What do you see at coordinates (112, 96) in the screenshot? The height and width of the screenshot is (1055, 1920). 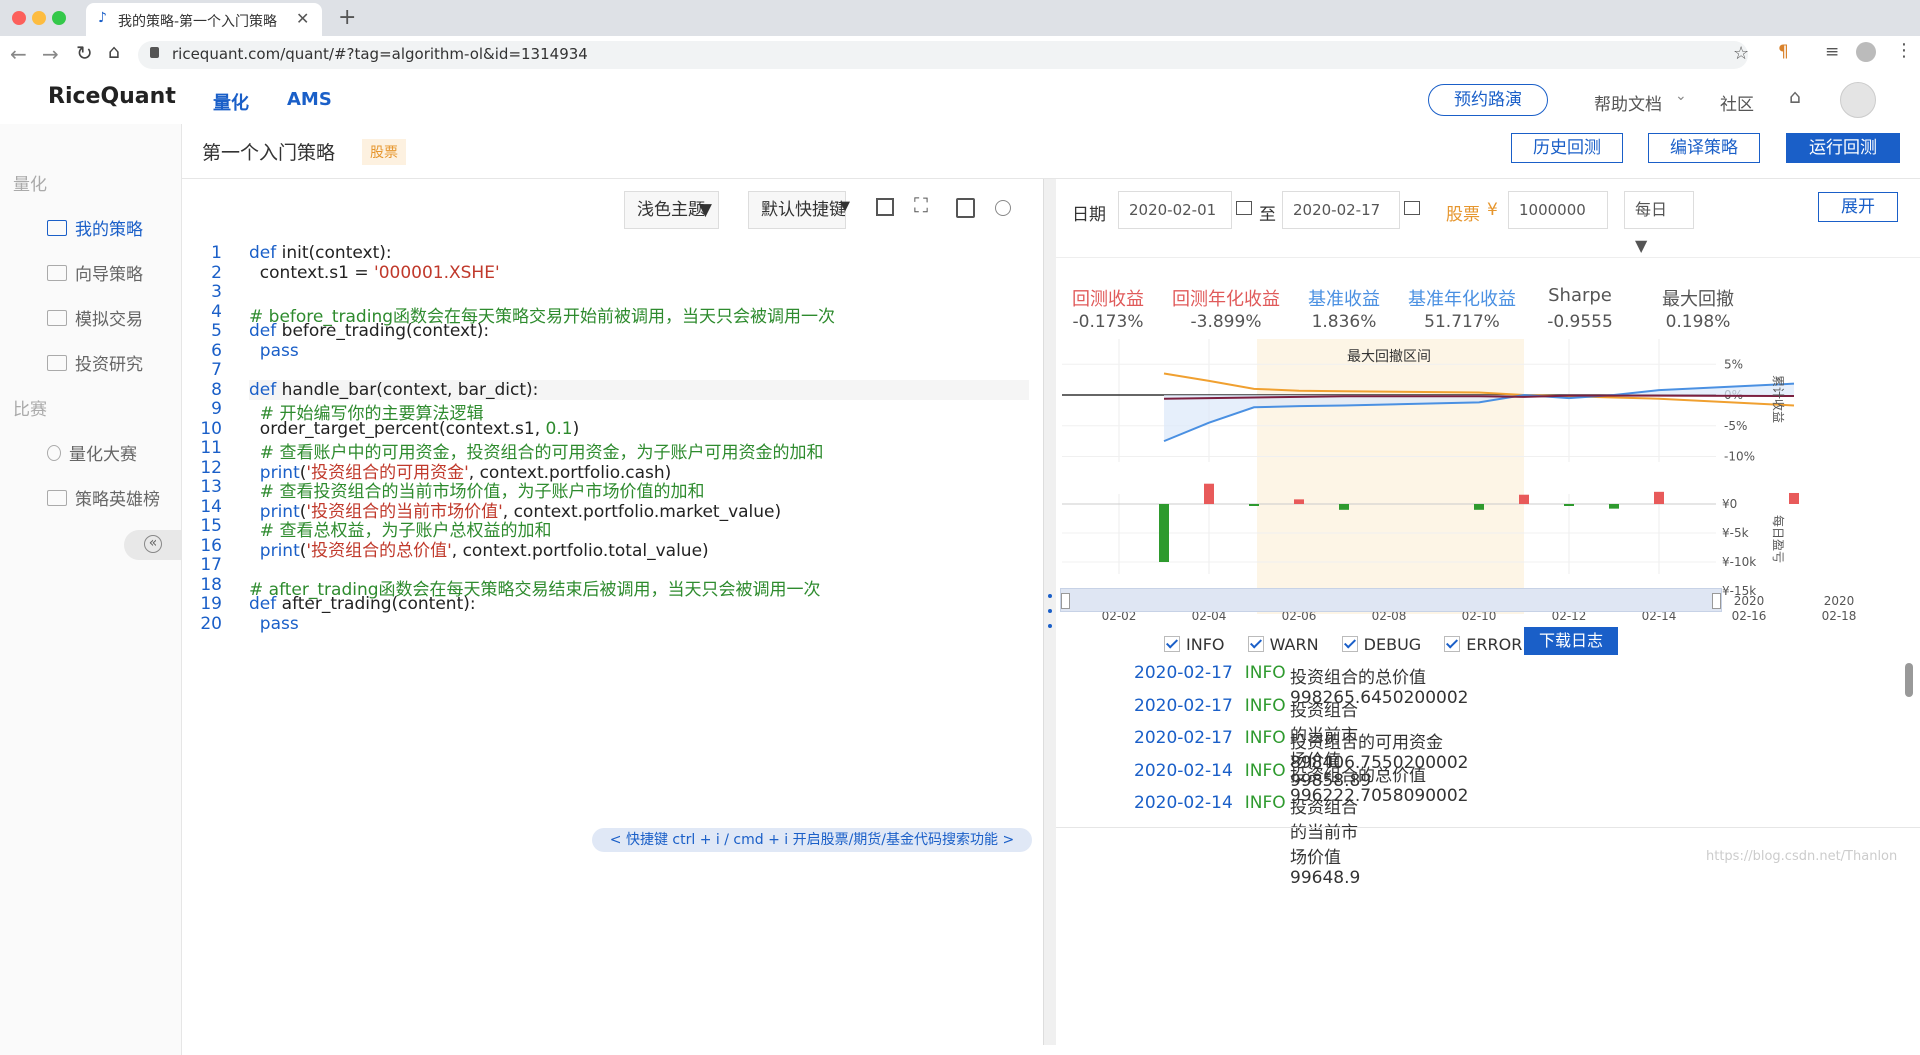 I see `logo: RiceQuant` at bounding box center [112, 96].